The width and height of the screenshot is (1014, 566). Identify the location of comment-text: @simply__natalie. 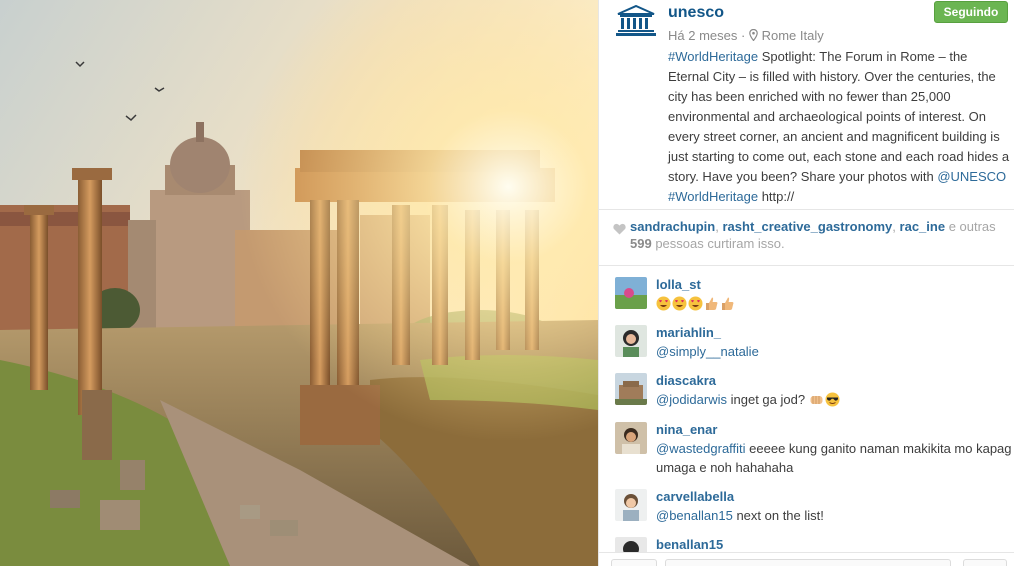
(835, 351).